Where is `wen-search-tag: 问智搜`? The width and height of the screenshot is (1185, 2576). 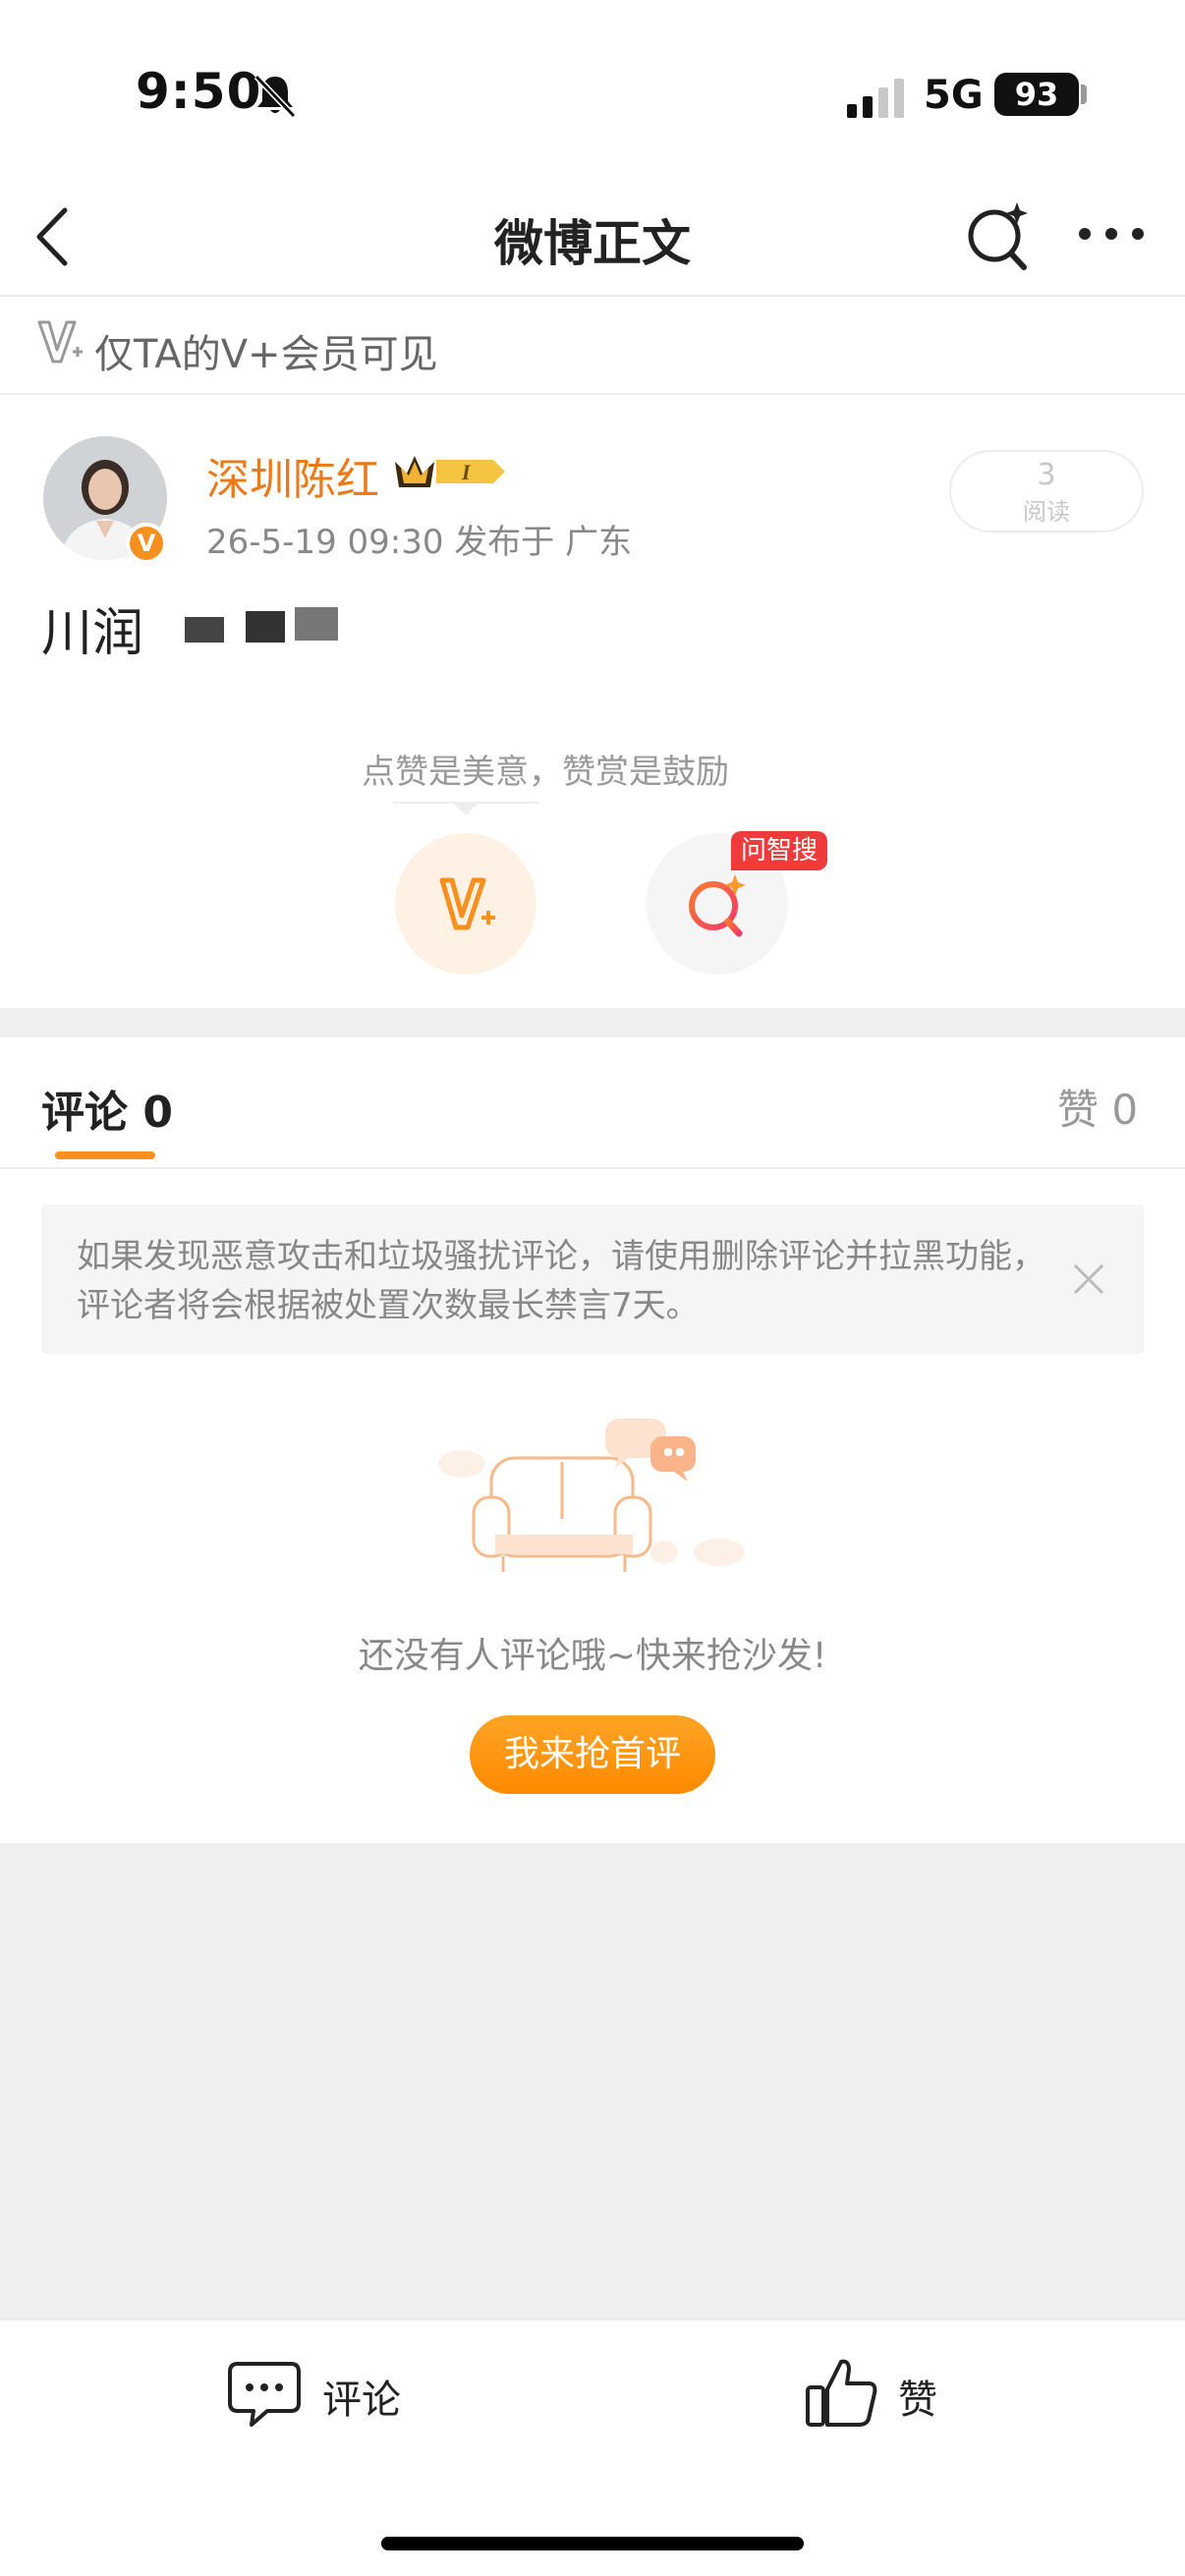
wen-search-tag: 问智搜 is located at coordinates (780, 850).